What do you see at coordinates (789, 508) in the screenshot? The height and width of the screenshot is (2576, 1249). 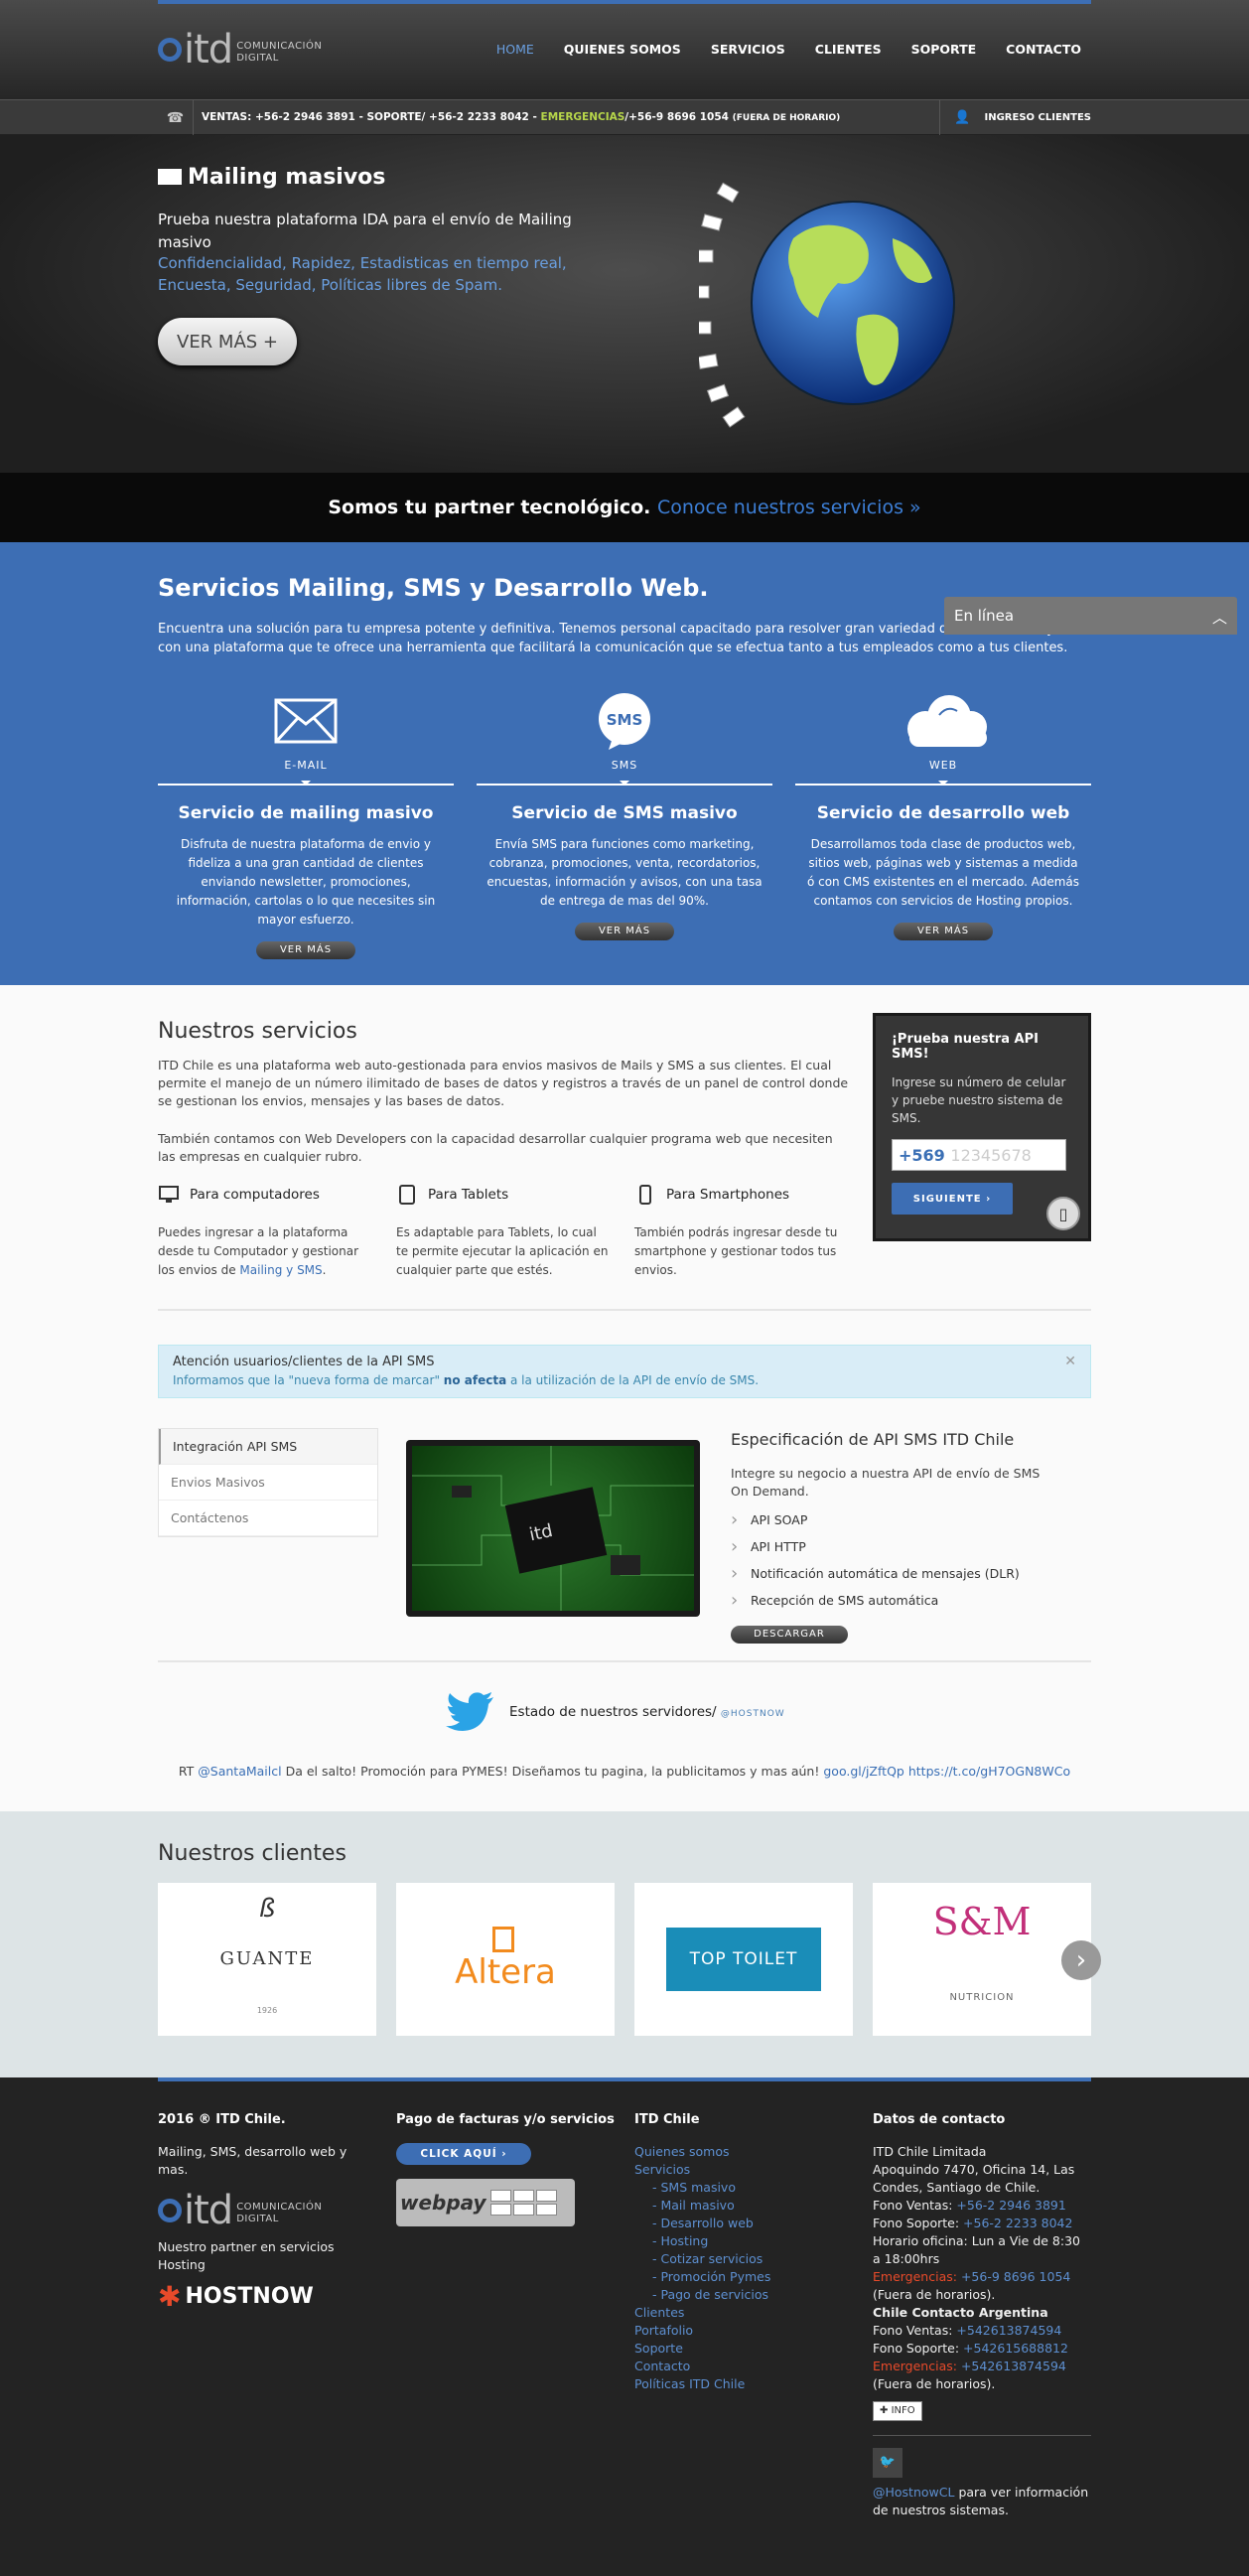 I see `partner-services-link: Conoce nuestros servicios »` at bounding box center [789, 508].